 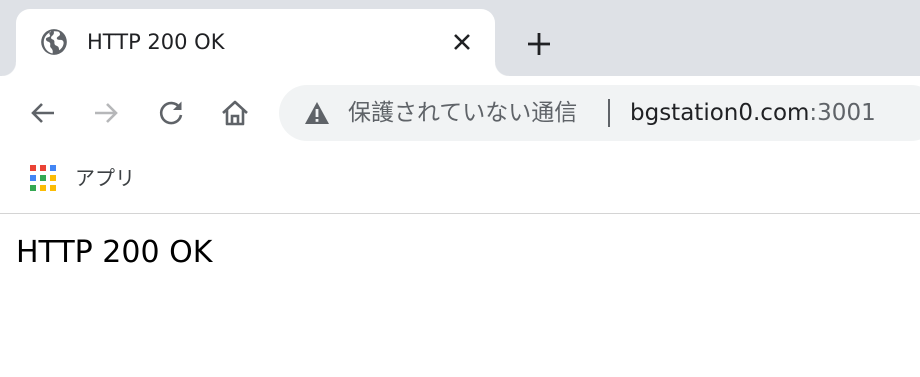 What do you see at coordinates (235, 113) in the screenshot?
I see `home-icon` at bounding box center [235, 113].